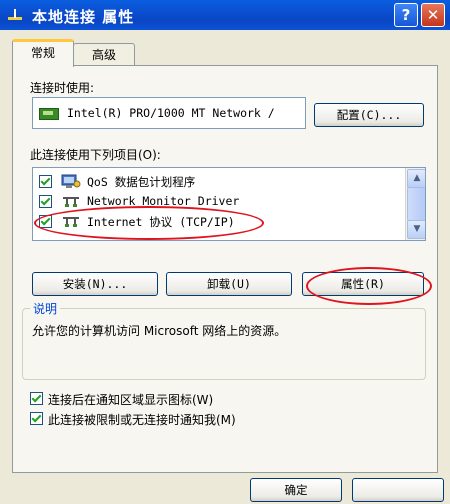 The image size is (450, 504). What do you see at coordinates (43, 53) in the screenshot?
I see `tab-general: 常规` at bounding box center [43, 53].